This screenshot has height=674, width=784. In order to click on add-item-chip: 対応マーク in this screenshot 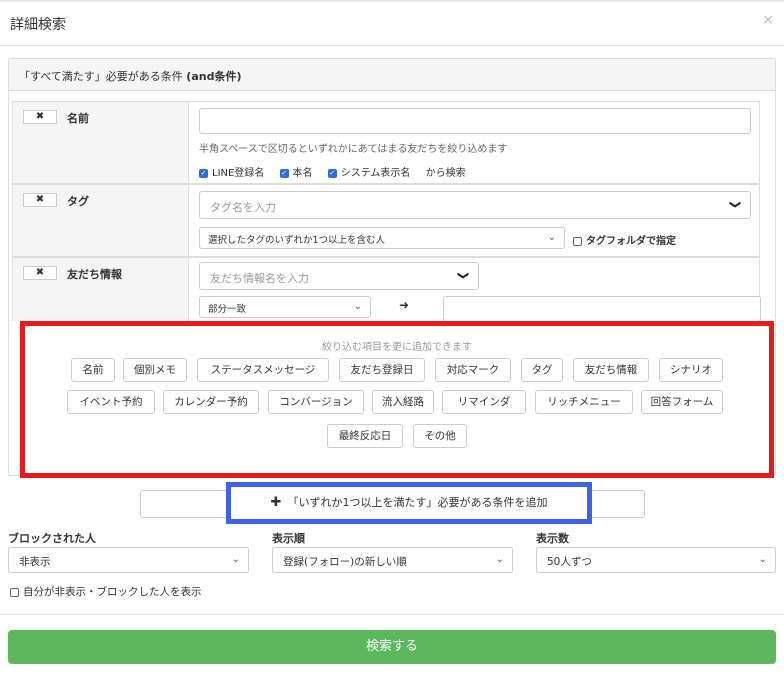, I will do `click(473, 370)`.